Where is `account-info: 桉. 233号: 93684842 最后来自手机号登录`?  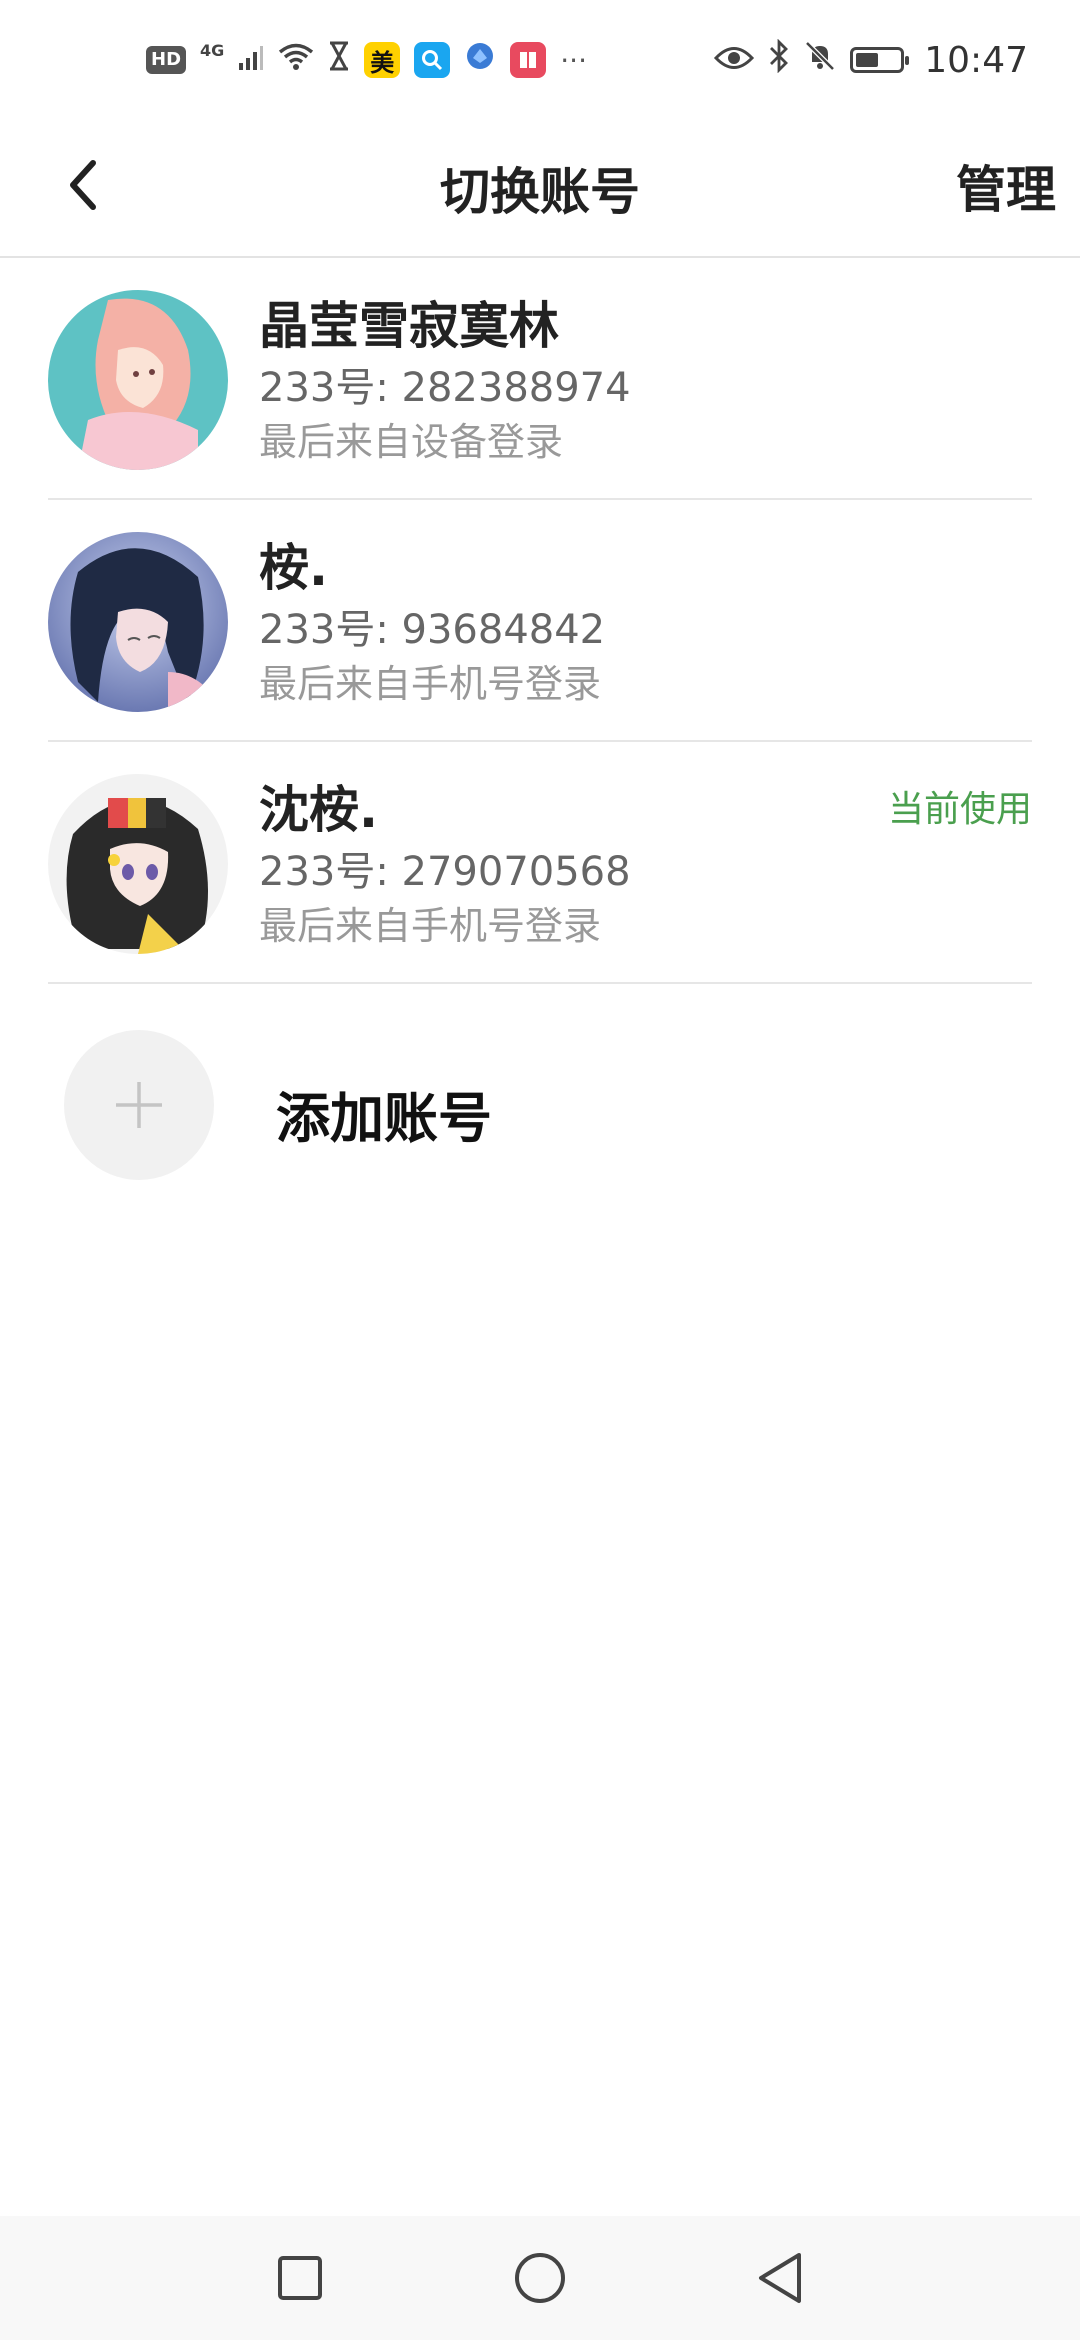 account-info: 桉. 233号: 93684842 最后来自手机号登录 is located at coordinates (432, 623).